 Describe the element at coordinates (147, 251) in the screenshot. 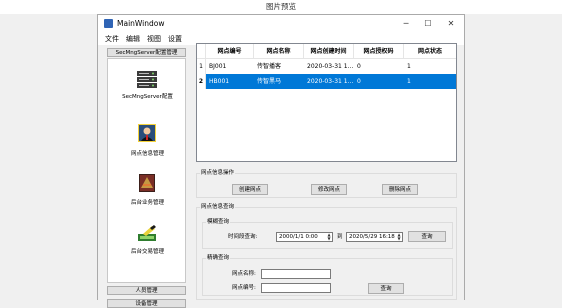

I see `nav-item-transaction-label: 后台交易管理` at that location.